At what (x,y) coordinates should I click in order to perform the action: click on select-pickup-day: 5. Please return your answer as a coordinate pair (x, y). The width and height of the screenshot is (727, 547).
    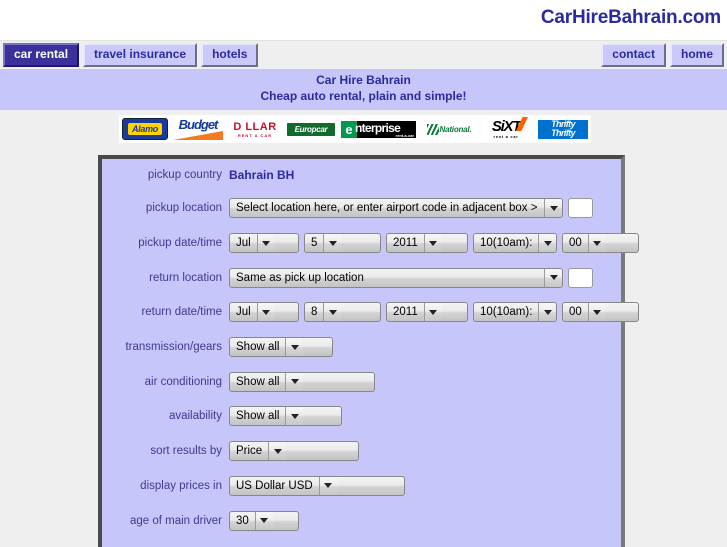
    Looking at the image, I should click on (342, 243).